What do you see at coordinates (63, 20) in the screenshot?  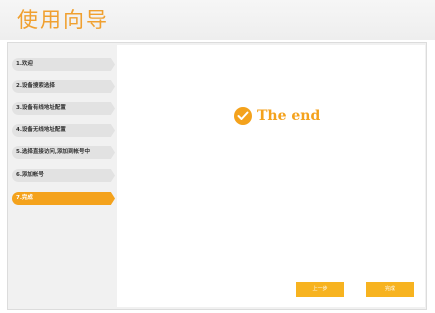 I see `page-title: 使用向导` at bounding box center [63, 20].